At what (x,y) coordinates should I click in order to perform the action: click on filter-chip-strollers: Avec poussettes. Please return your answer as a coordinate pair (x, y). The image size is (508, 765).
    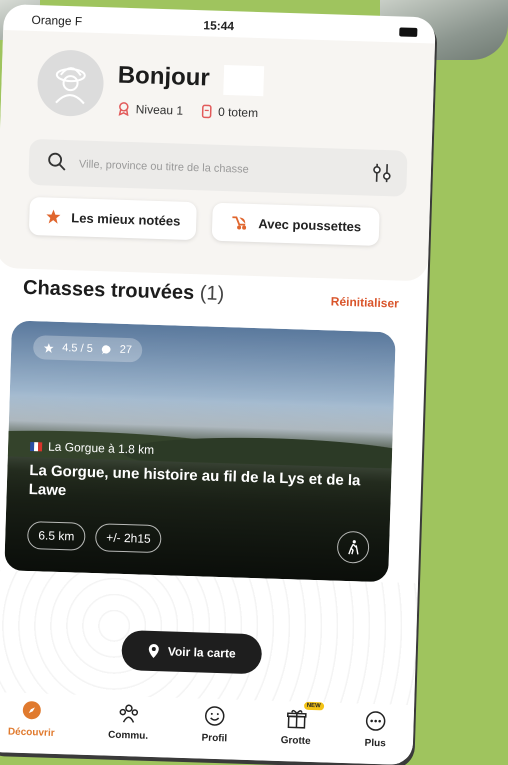
    Looking at the image, I should click on (296, 224).